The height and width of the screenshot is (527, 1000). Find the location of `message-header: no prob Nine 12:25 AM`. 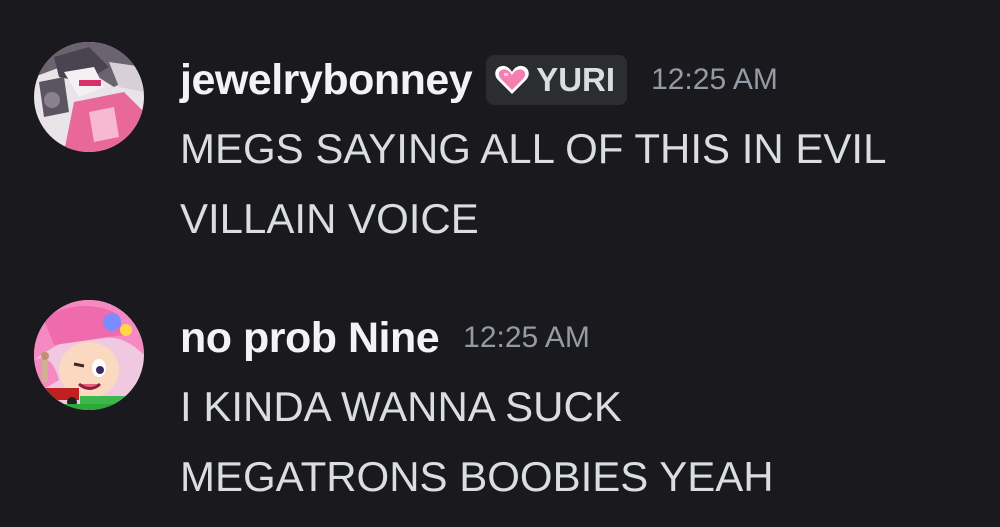

message-header: no prob Nine 12:25 AM is located at coordinates (385, 338).